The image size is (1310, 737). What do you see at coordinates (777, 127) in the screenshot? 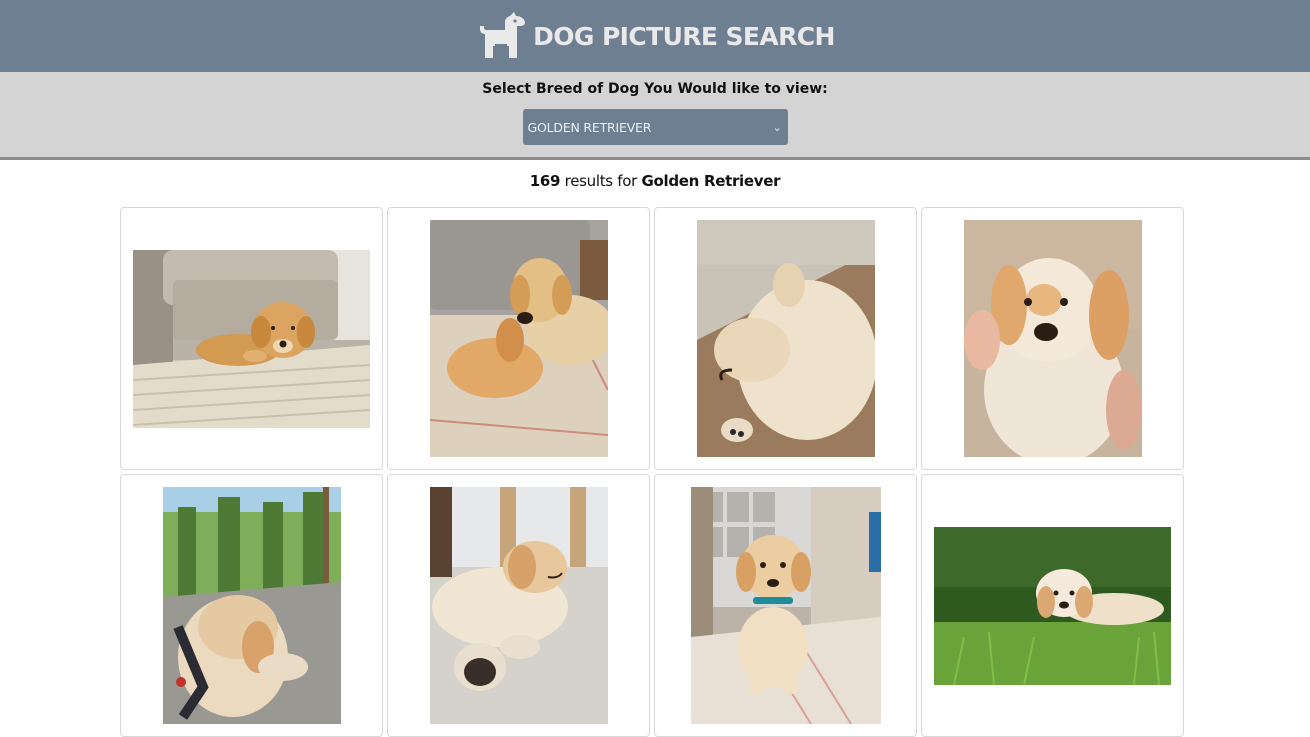
I see `chevron-down-icon: ⌄` at bounding box center [777, 127].